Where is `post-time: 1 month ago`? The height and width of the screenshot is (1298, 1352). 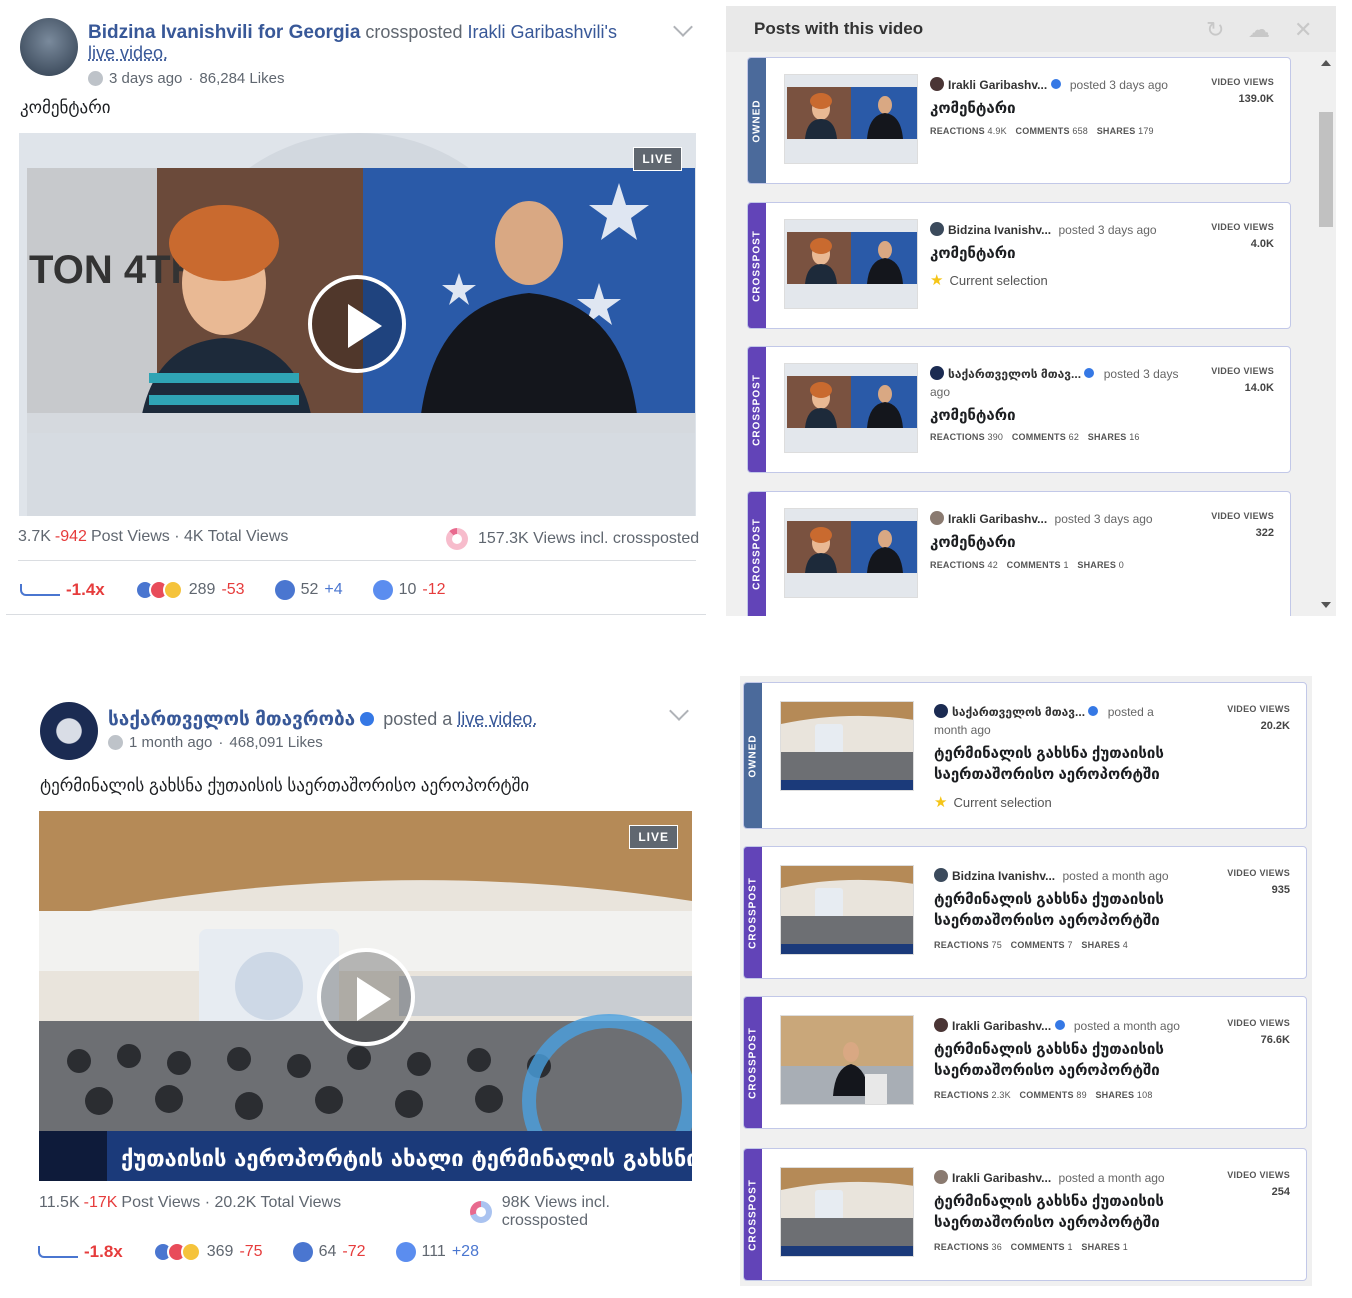
post-time: 1 month ago is located at coordinates (170, 742).